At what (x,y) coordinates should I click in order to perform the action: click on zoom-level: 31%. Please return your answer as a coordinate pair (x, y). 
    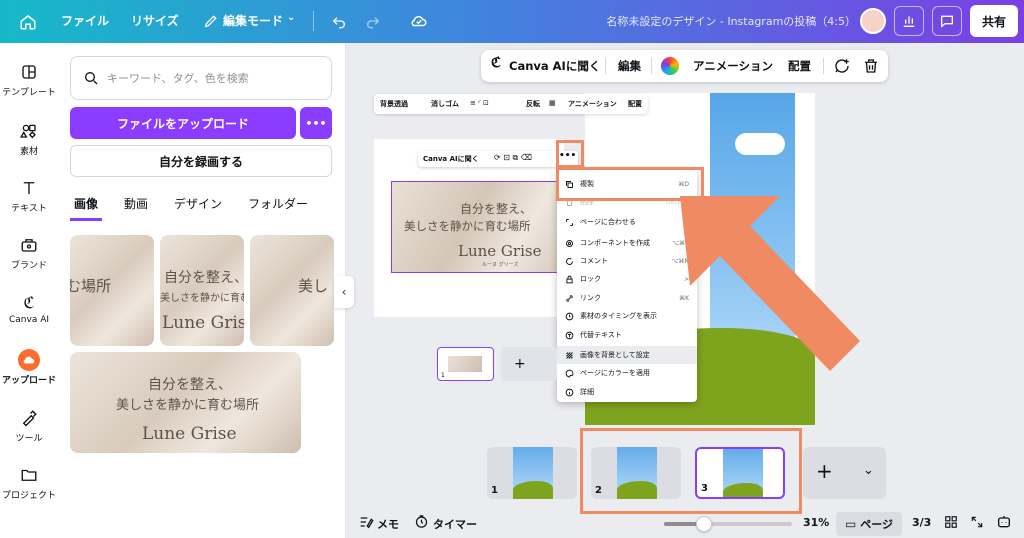
    Looking at the image, I should click on (816, 522).